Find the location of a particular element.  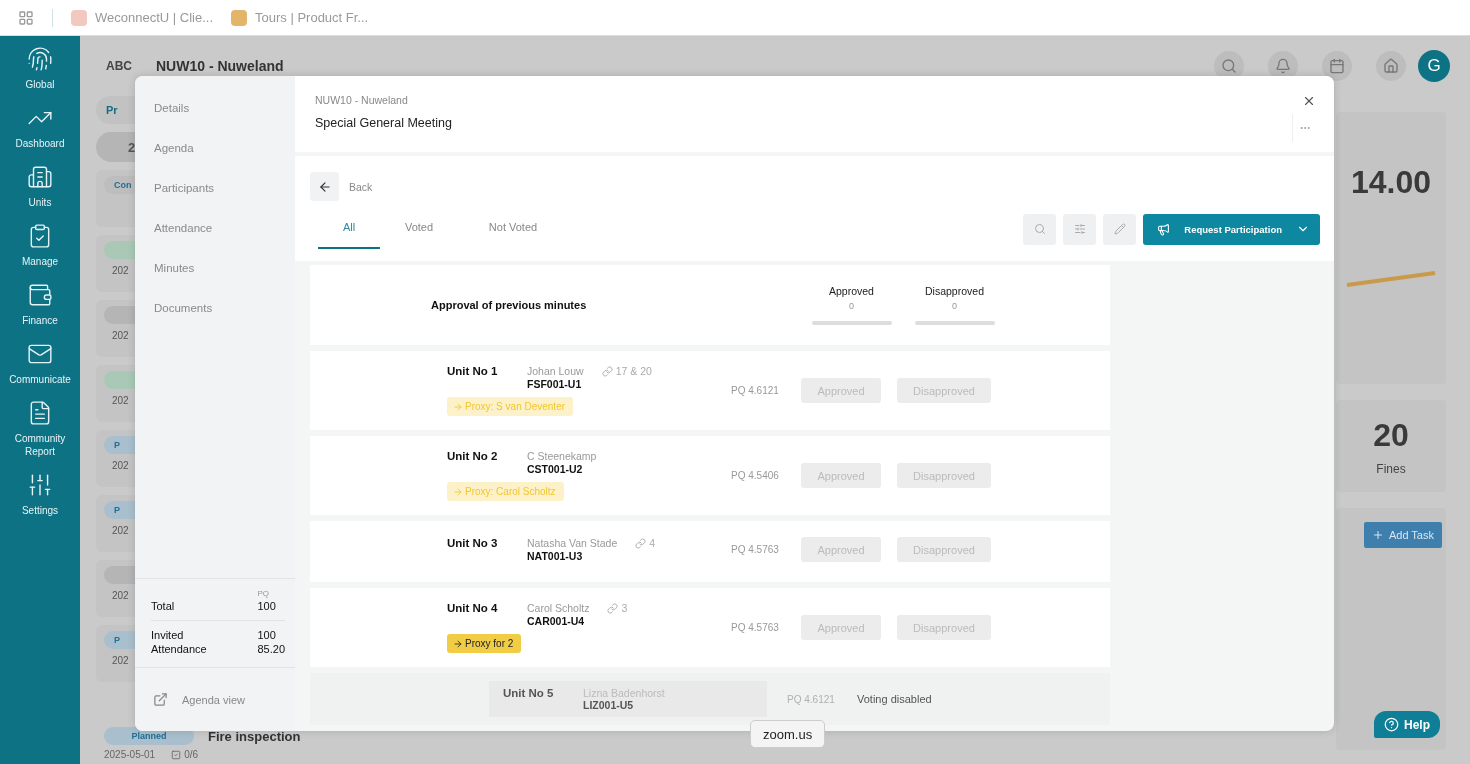

stat-value: 14.00 is located at coordinates (1391, 182).